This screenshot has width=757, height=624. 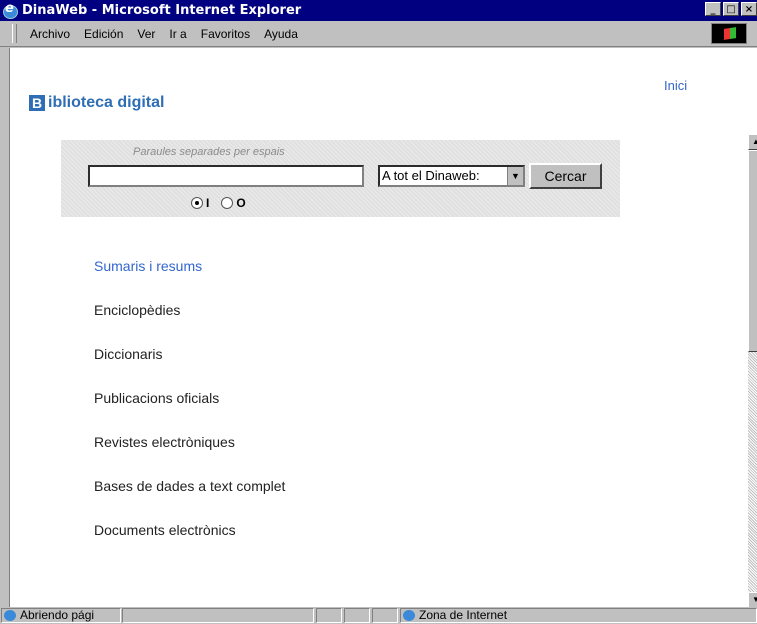 What do you see at coordinates (378, 34) in the screenshot?
I see `menu-bar: Archivo Edición Ver Ir a Favoritos Ayuda` at bounding box center [378, 34].